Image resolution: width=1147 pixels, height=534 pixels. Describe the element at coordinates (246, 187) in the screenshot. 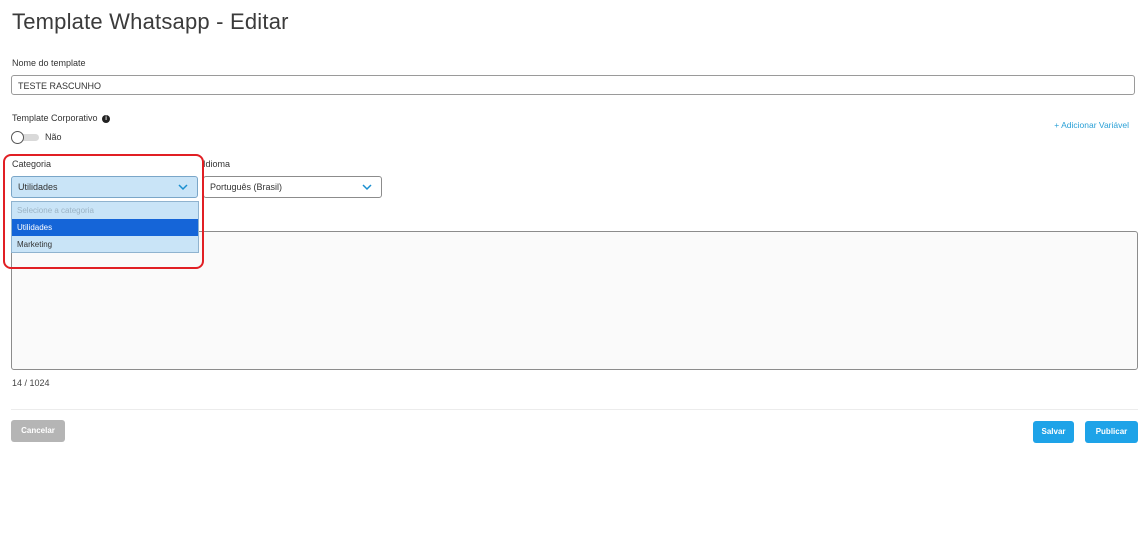

I see `language-select-value: Português (Brasil)` at that location.